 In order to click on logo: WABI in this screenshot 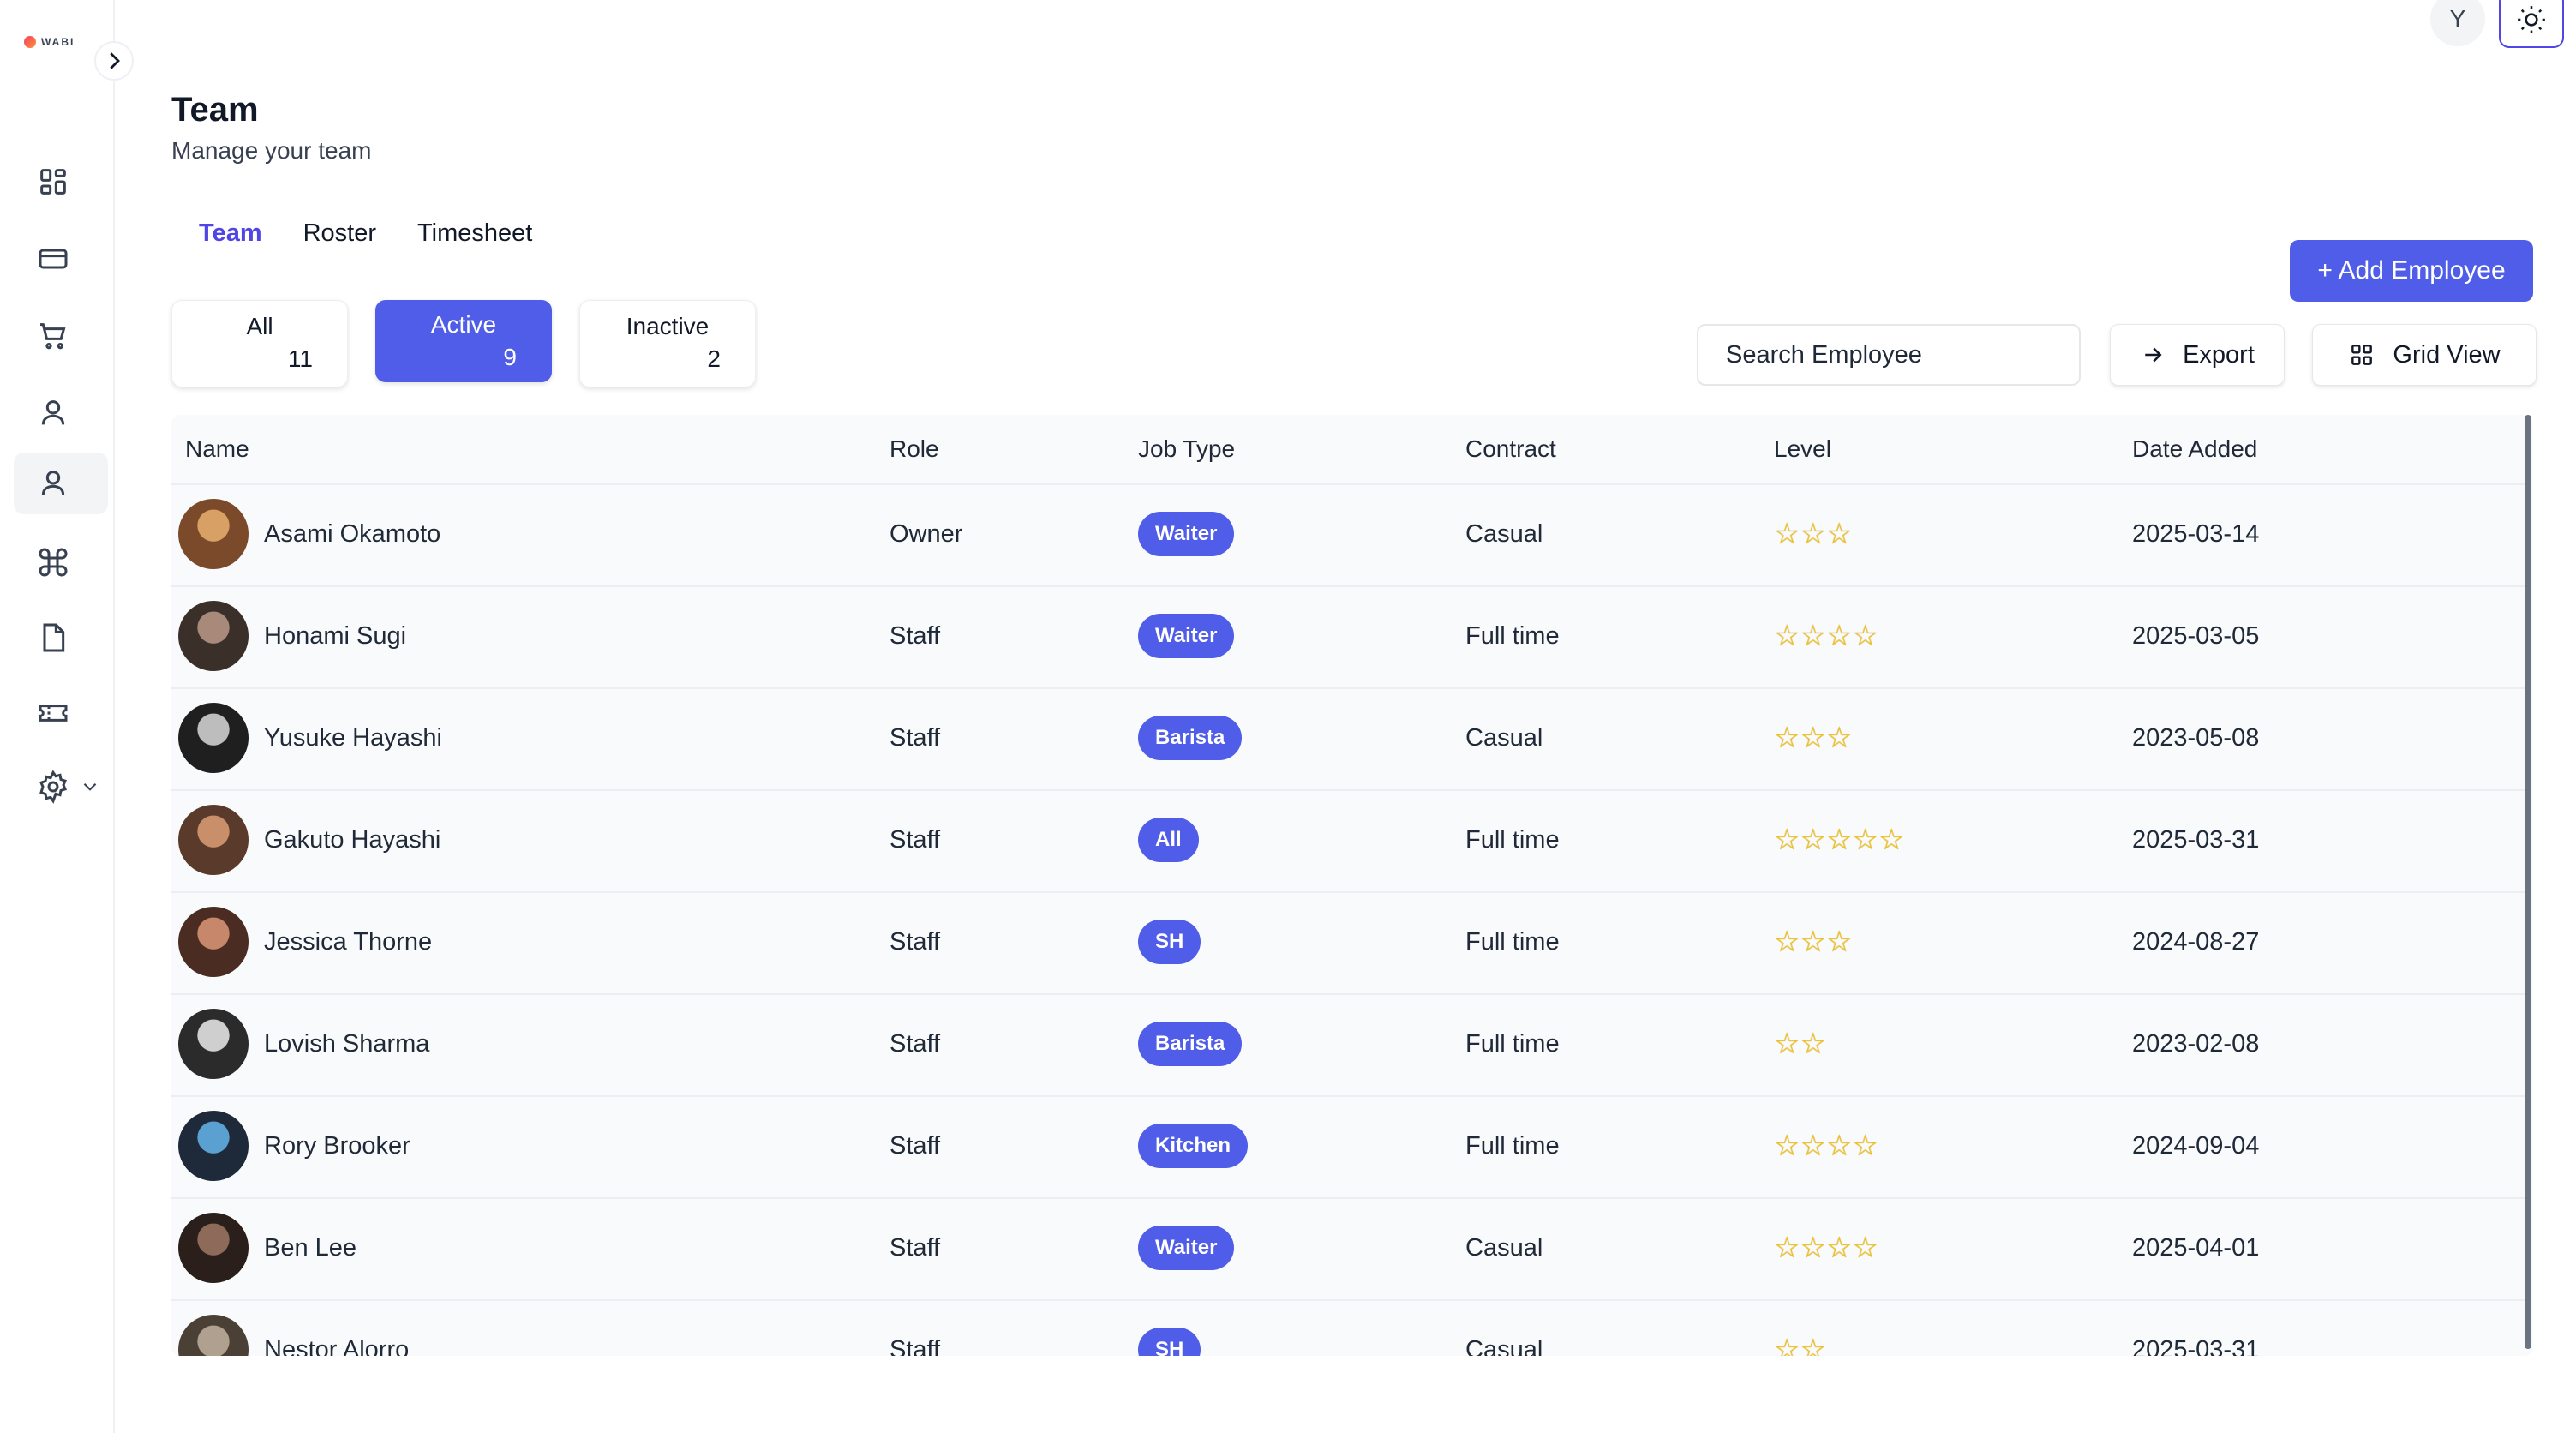, I will do `click(49, 42)`.